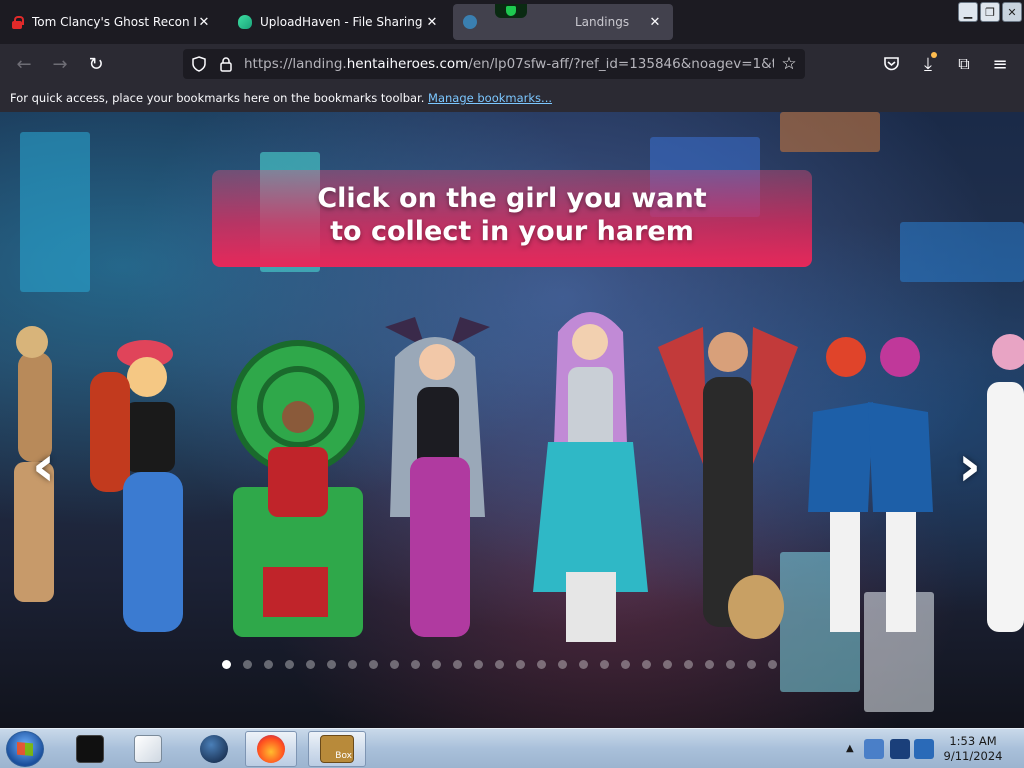 The width and height of the screenshot is (1024, 768). Describe the element at coordinates (114, 22) in the screenshot. I see `tab-title: Tom Clancy's Ghost Recon Island` at that location.